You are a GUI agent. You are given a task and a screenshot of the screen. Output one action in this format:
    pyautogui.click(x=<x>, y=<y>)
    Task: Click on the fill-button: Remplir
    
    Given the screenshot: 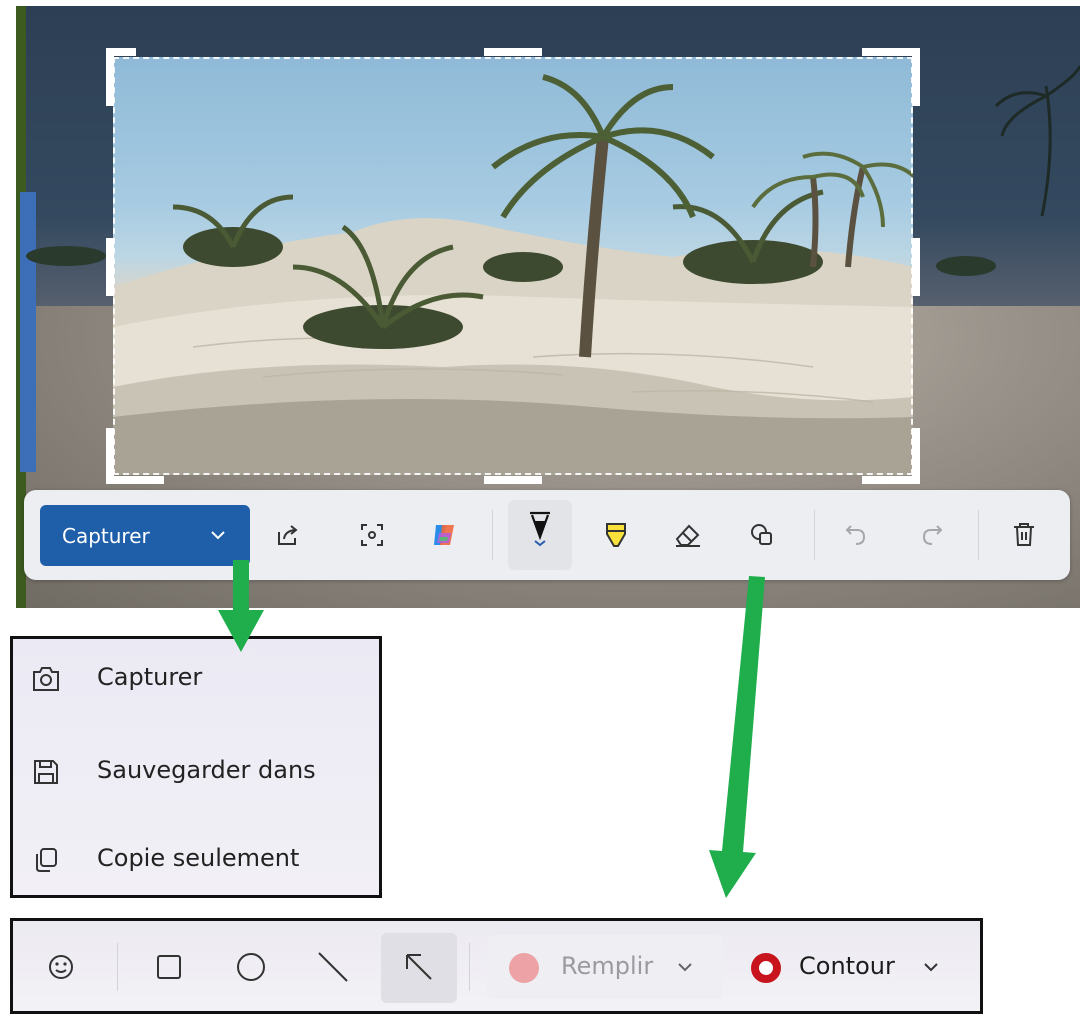 What is the action you would take?
    pyautogui.click(x=605, y=967)
    